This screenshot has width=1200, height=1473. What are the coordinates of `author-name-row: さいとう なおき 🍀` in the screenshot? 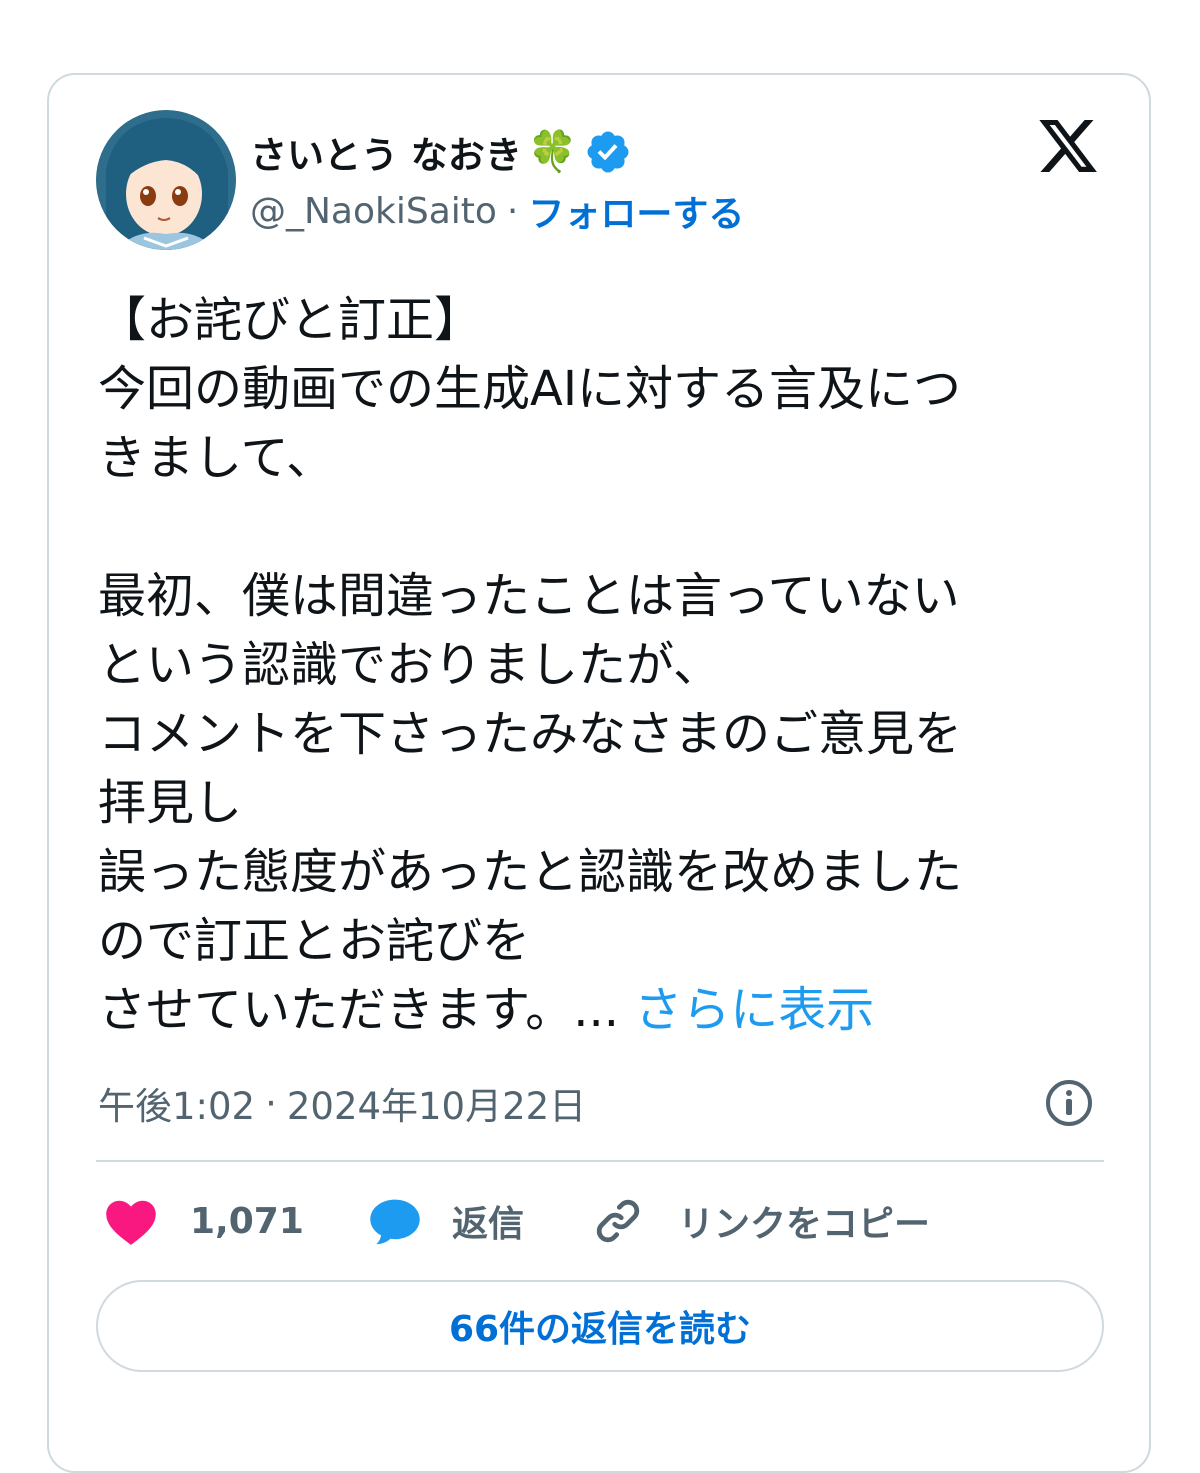 It's located at (441, 152).